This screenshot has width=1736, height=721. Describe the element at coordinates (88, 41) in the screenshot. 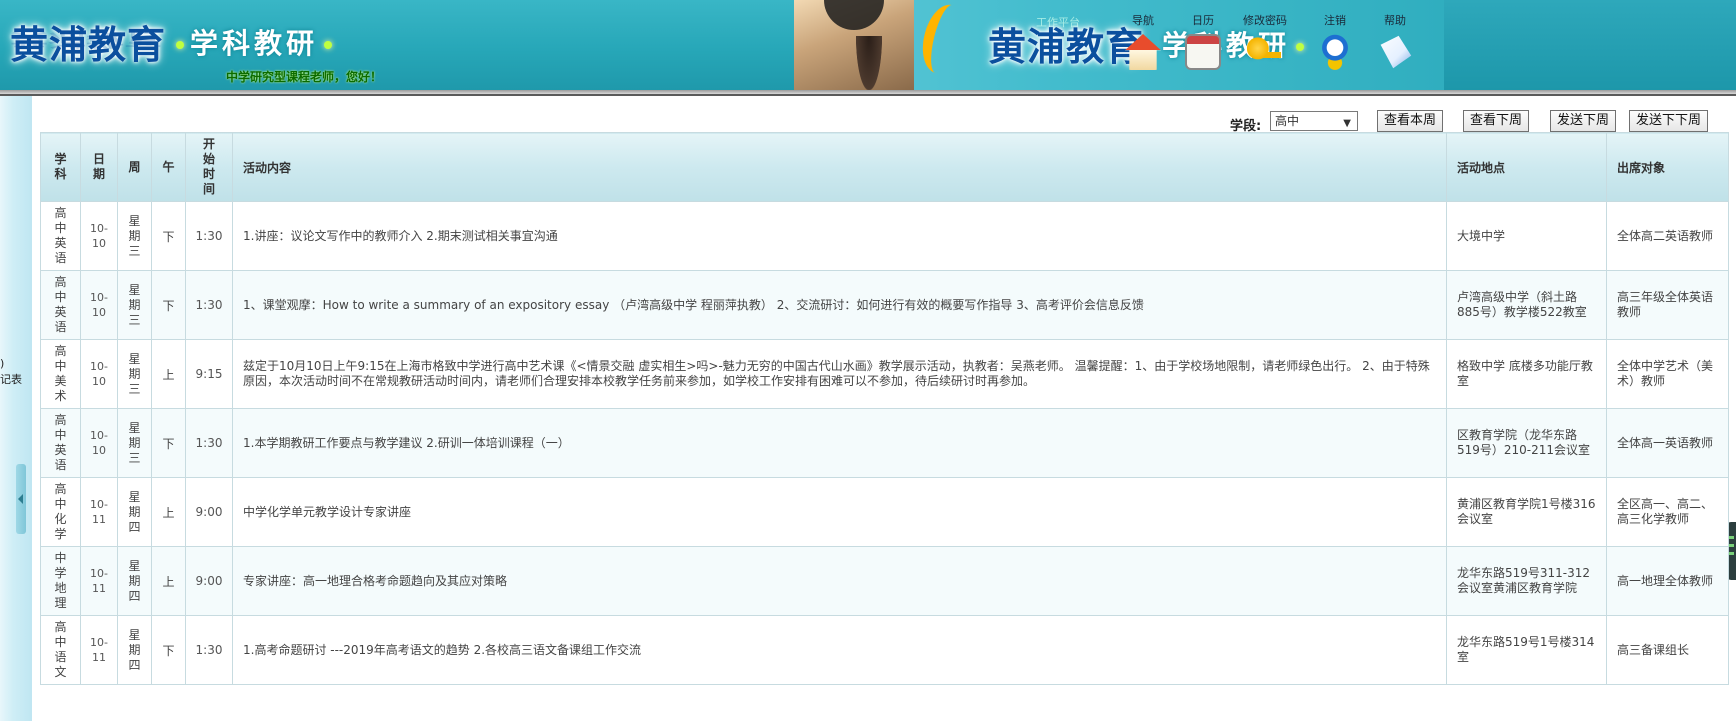

I see `logo-left: 黄浦教育 黄浦教育` at that location.